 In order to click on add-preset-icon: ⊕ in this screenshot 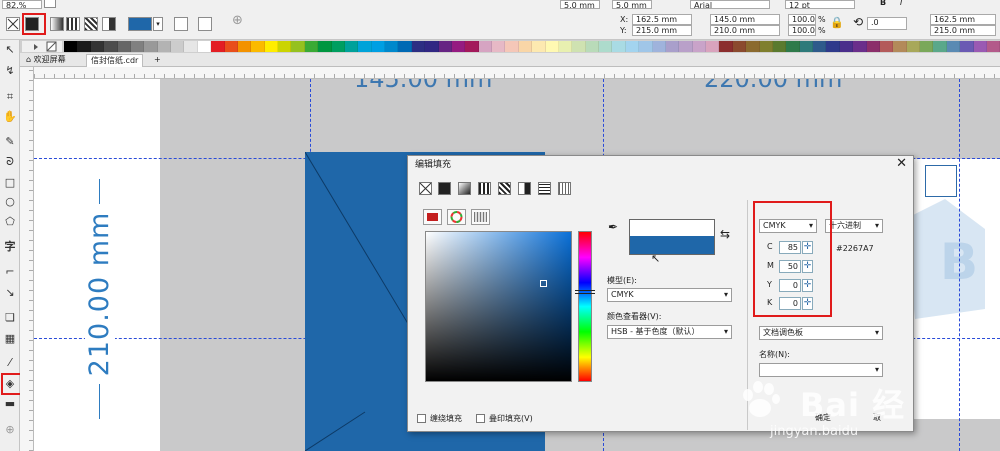, I will do `click(237, 20)`.